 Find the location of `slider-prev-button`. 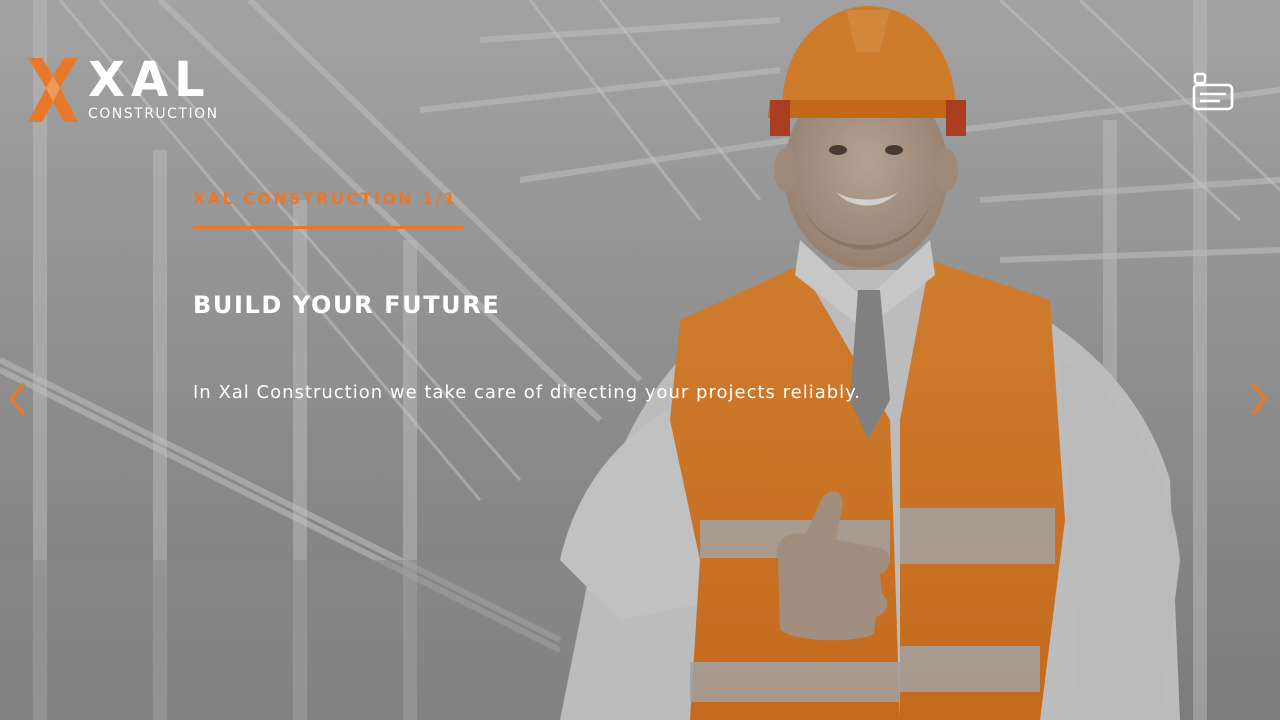

slider-prev-button is located at coordinates (17, 399).